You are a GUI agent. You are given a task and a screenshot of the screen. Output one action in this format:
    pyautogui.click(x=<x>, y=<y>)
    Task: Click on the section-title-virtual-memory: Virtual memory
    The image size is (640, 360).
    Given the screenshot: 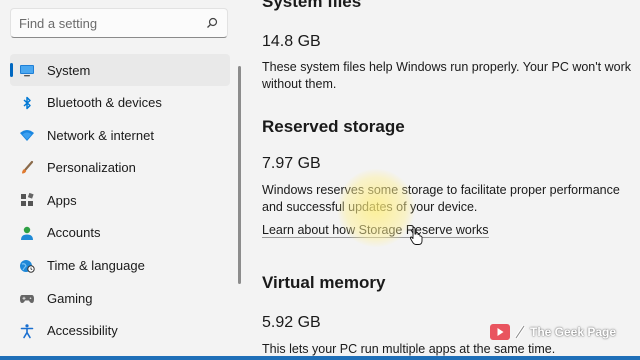 What is the action you would take?
    pyautogui.click(x=324, y=282)
    